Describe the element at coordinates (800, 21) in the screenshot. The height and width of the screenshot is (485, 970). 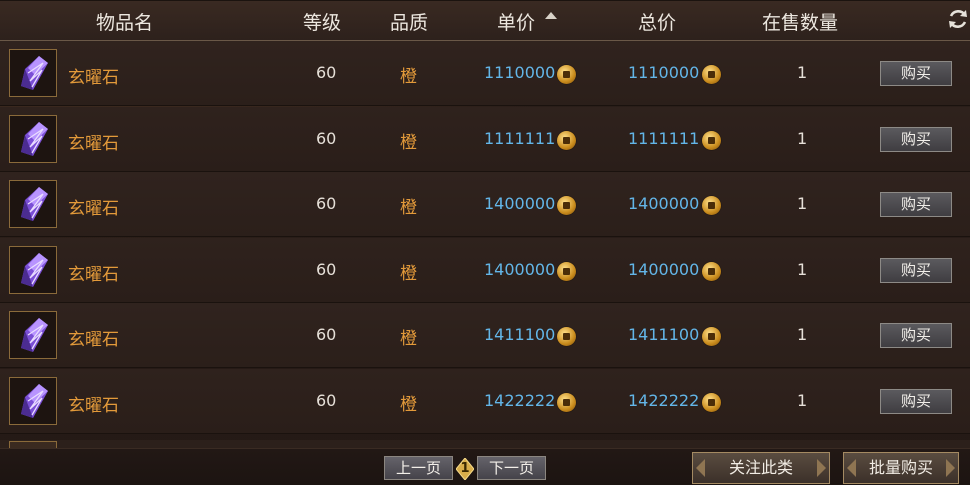
I see `header-on-sale-count: 在售数量` at that location.